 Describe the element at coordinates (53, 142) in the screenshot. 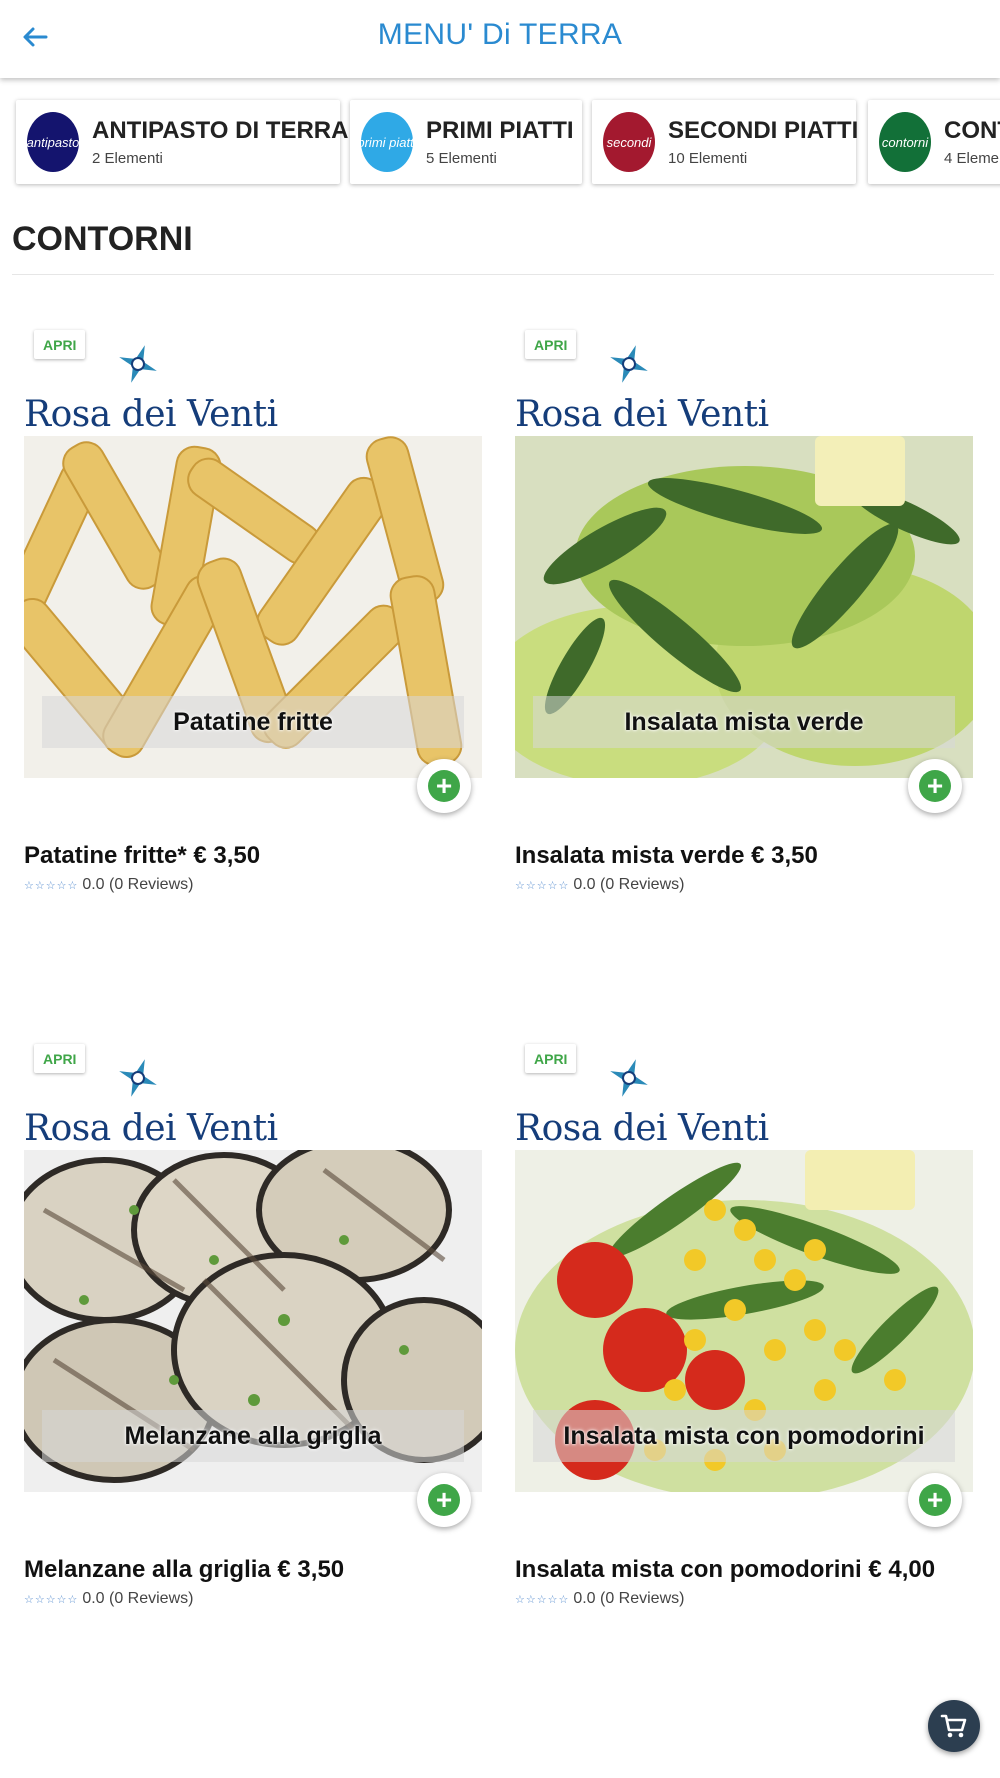

I see `category-badge: antipasto` at that location.